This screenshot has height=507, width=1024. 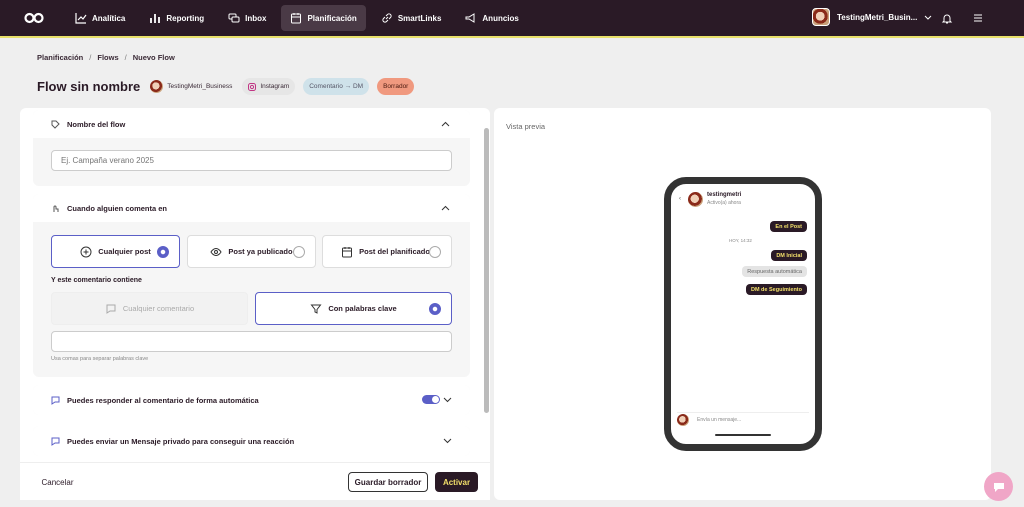 What do you see at coordinates (251, 124) in the screenshot?
I see `section-header: Nombre del flow` at bounding box center [251, 124].